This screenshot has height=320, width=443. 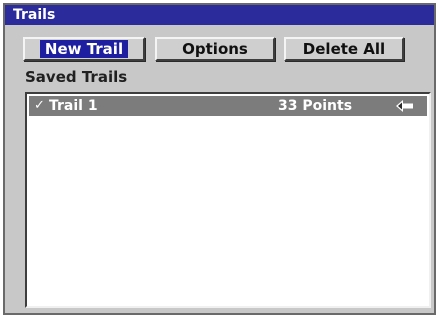 I want to click on trail-points: 33 Points, so click(x=315, y=106).